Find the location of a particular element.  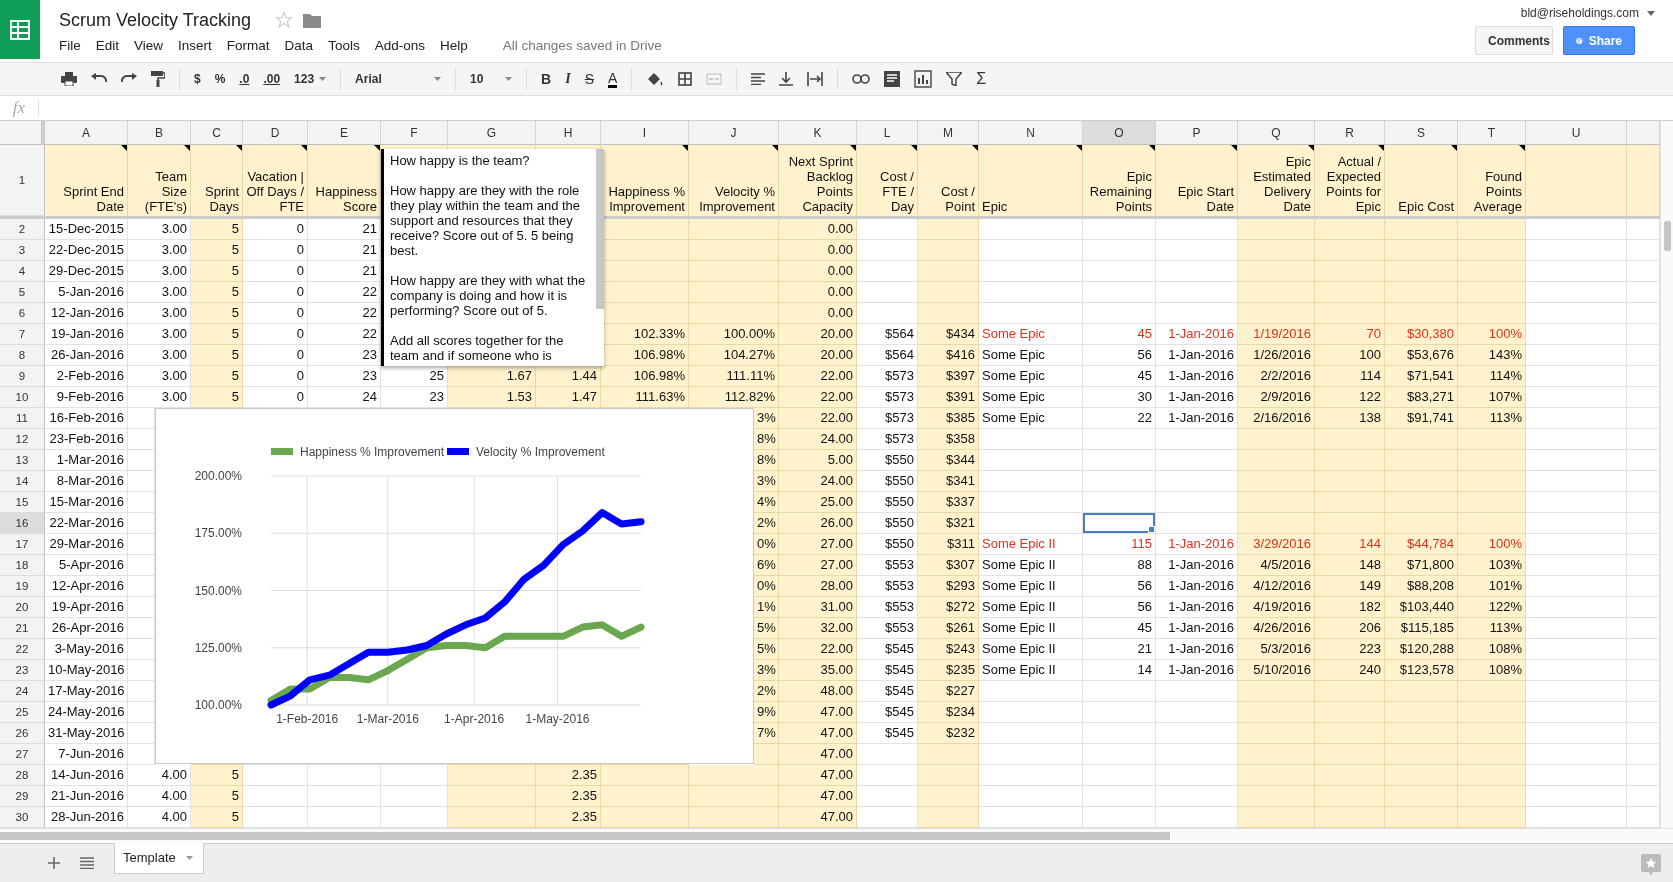

table-cell: 70 is located at coordinates (1350, 334).